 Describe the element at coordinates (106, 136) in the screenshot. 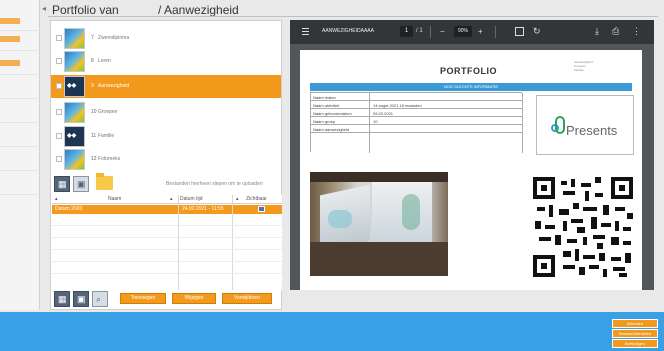

I see `module-label: Familie` at that location.